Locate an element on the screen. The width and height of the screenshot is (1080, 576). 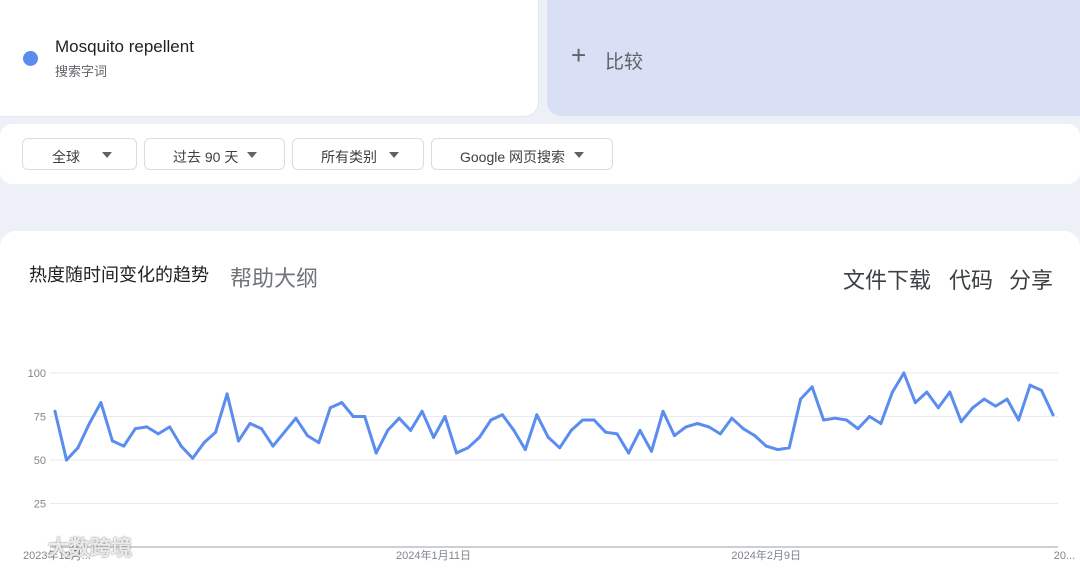
x-tick-label: 2024年1月11日 is located at coordinates (433, 555).